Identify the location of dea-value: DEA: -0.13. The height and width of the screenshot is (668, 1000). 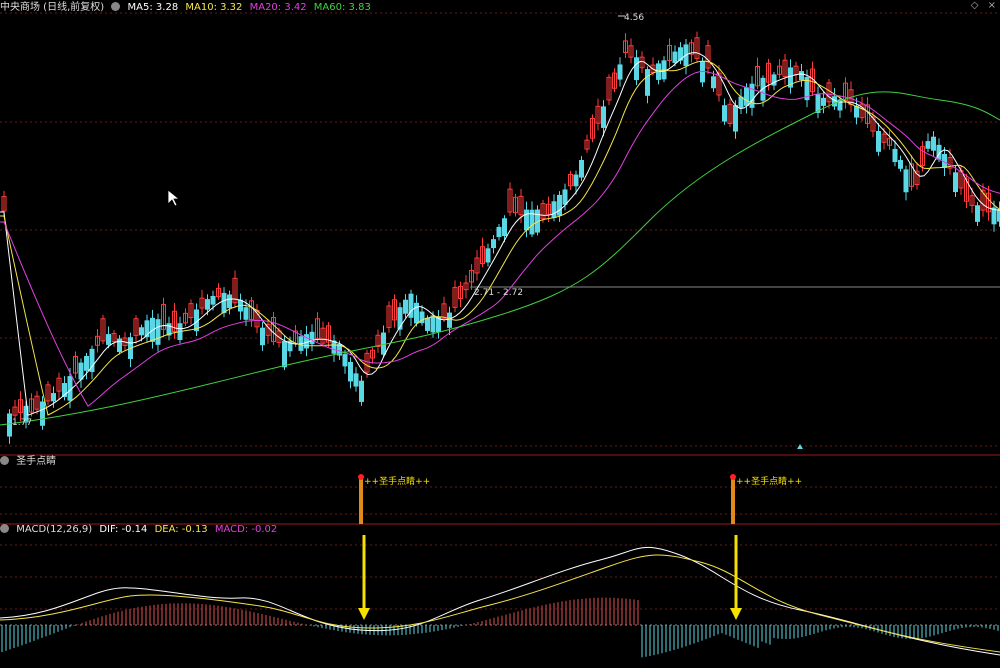
(181, 529).